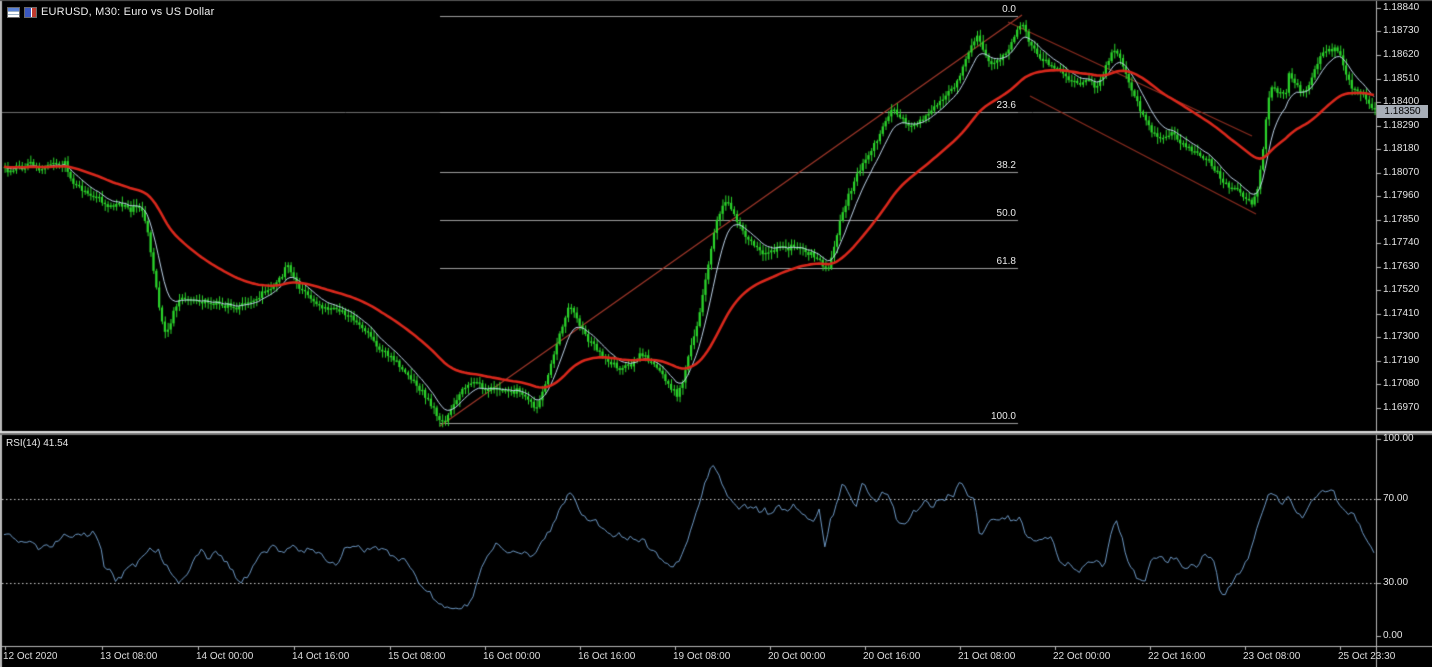 This screenshot has width=1432, height=667. What do you see at coordinates (1009, 9) in the screenshot?
I see `fib-level-label: 0.0` at bounding box center [1009, 9].